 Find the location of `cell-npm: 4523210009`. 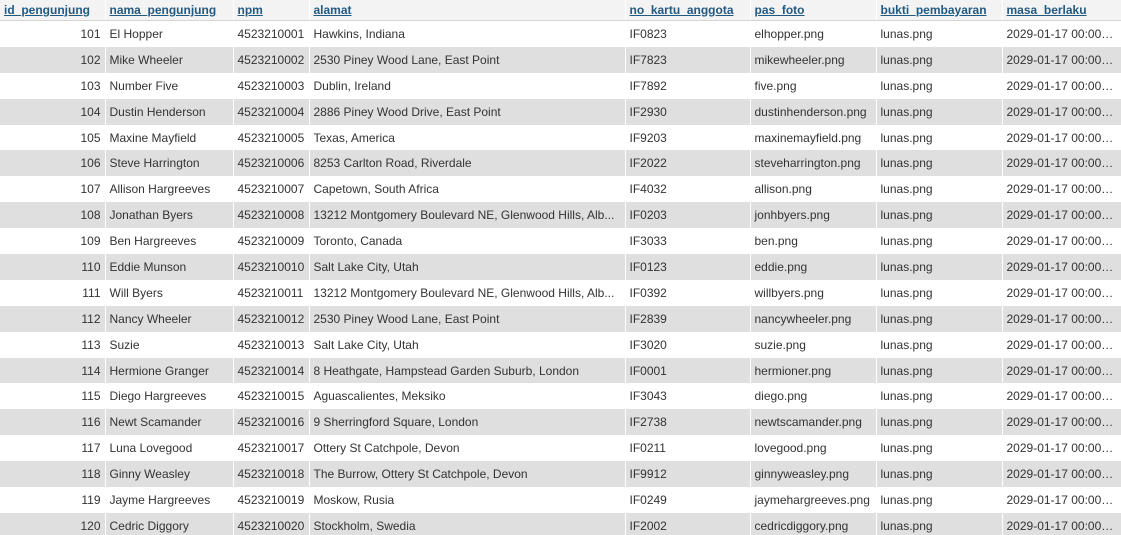

cell-npm: 4523210009 is located at coordinates (271, 241).